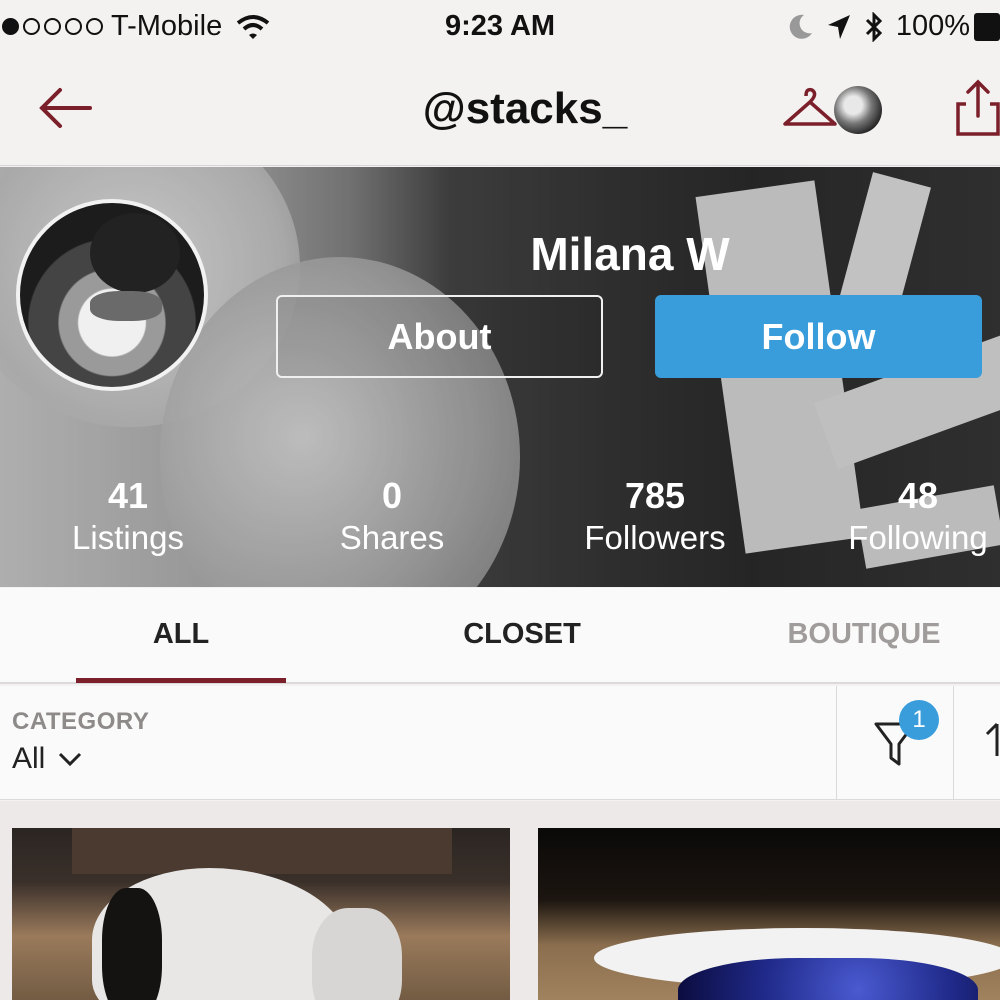 The image size is (1000, 1000). What do you see at coordinates (810, 109) in the screenshot?
I see `hanger-icon` at bounding box center [810, 109].